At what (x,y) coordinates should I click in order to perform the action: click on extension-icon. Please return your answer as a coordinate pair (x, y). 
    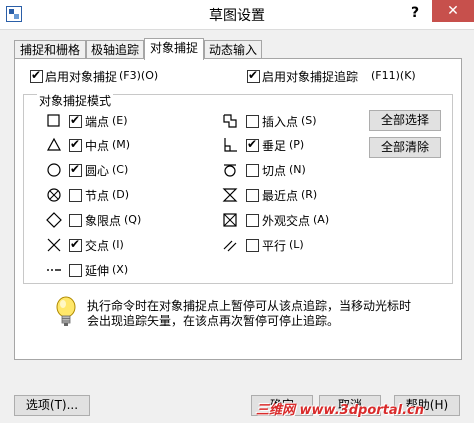
    Looking at the image, I should click on (54, 270).